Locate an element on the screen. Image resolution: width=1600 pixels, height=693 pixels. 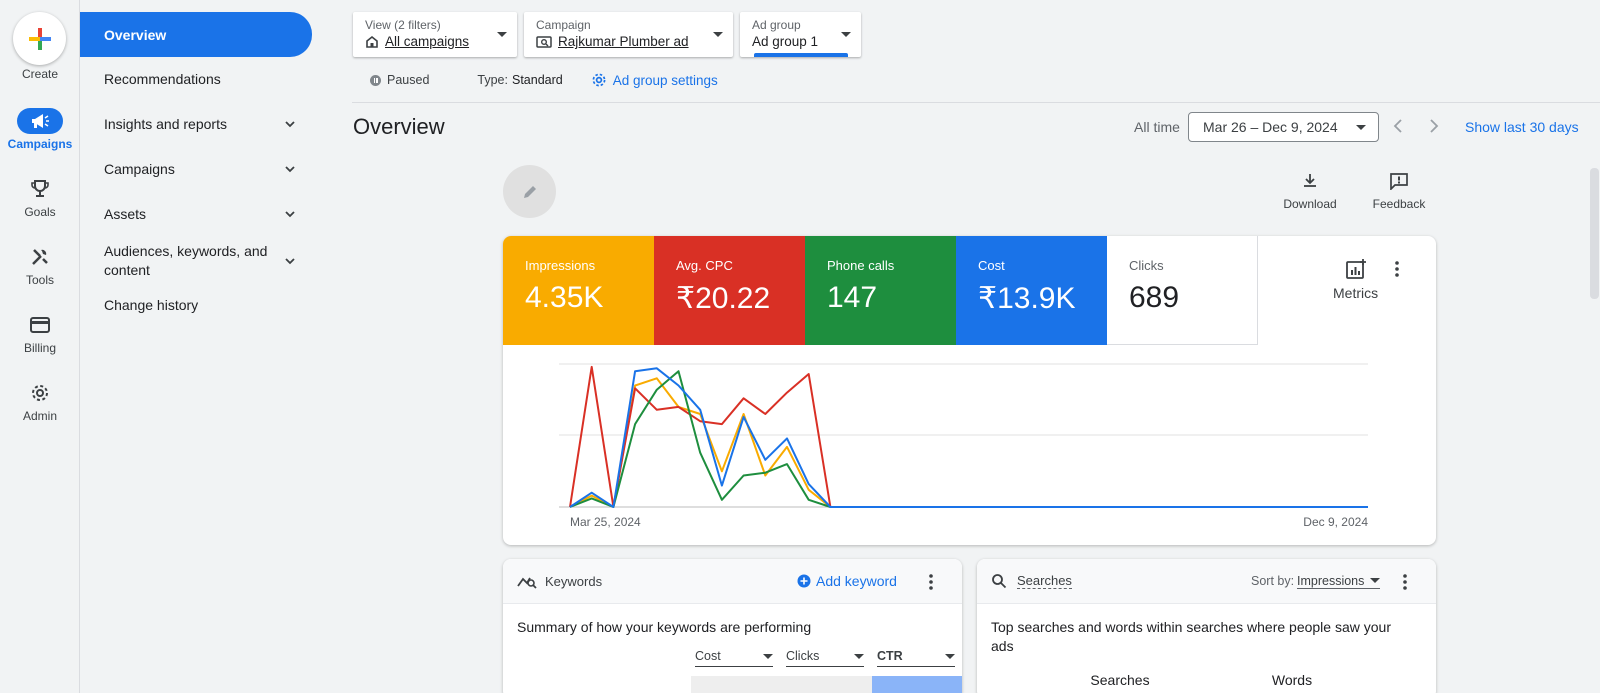
sidebar-item-insights: Insights and reports is located at coordinates (196, 124).